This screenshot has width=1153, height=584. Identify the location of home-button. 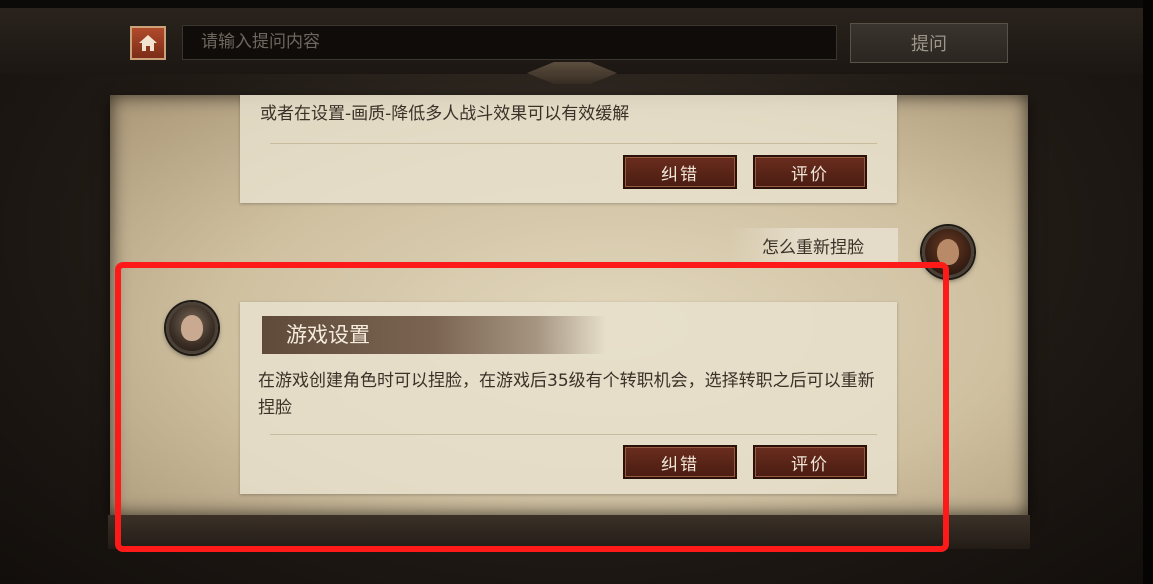
(148, 43).